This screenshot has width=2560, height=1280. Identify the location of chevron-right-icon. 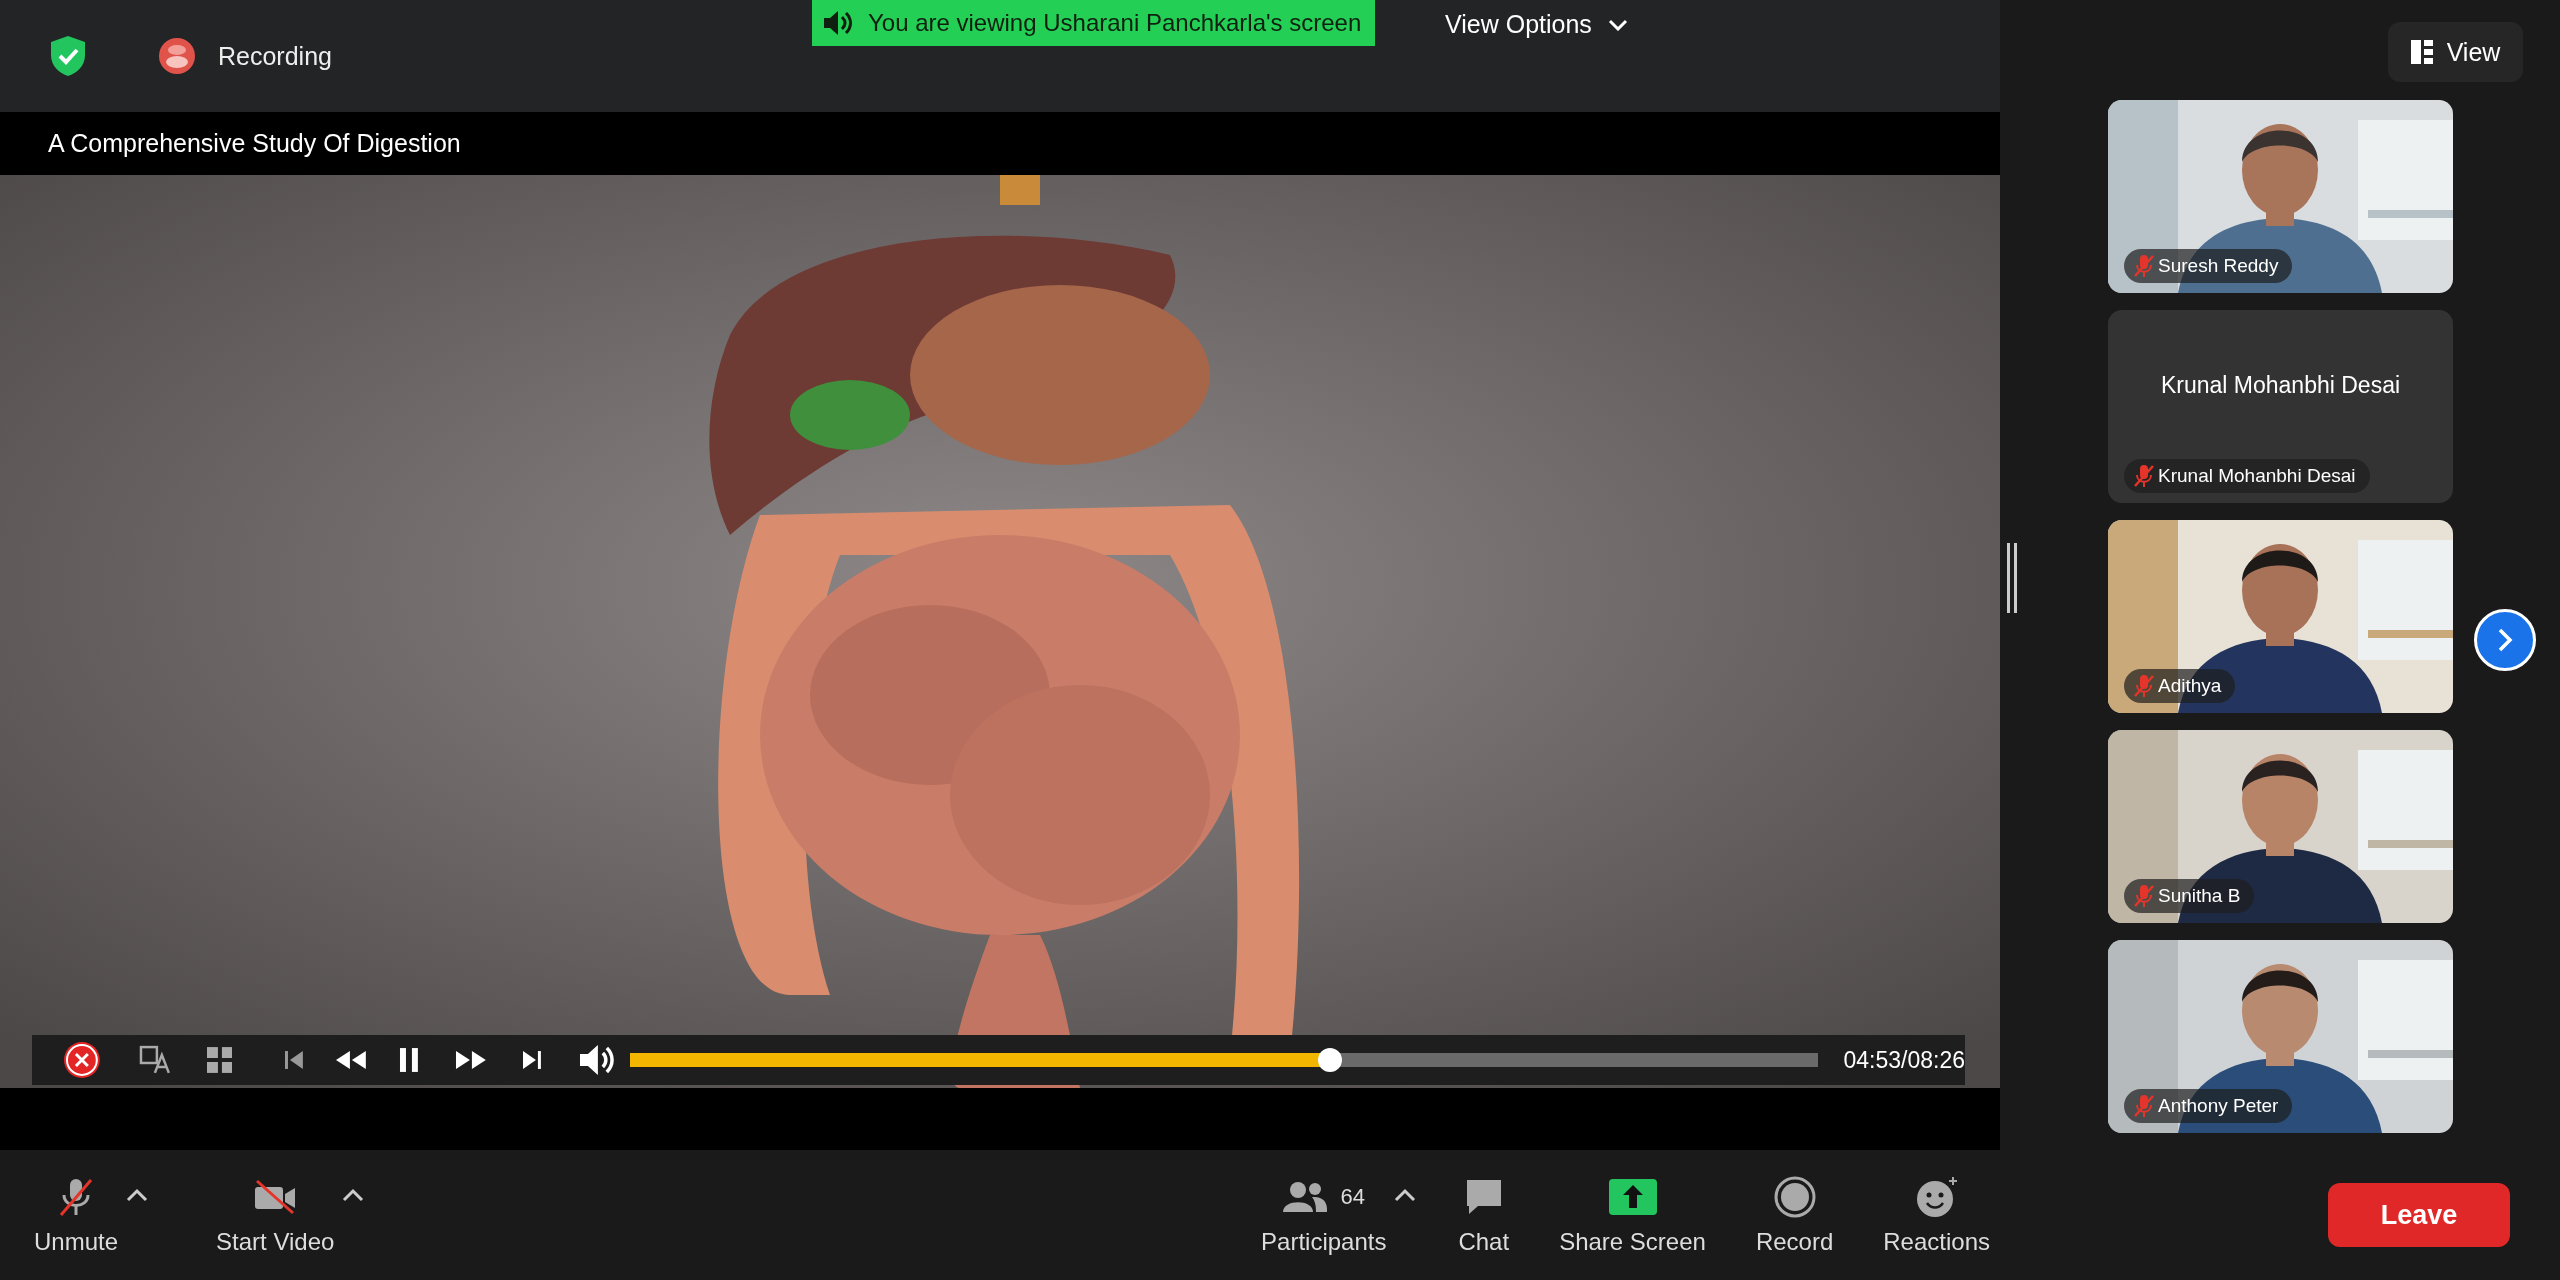
(2505, 640).